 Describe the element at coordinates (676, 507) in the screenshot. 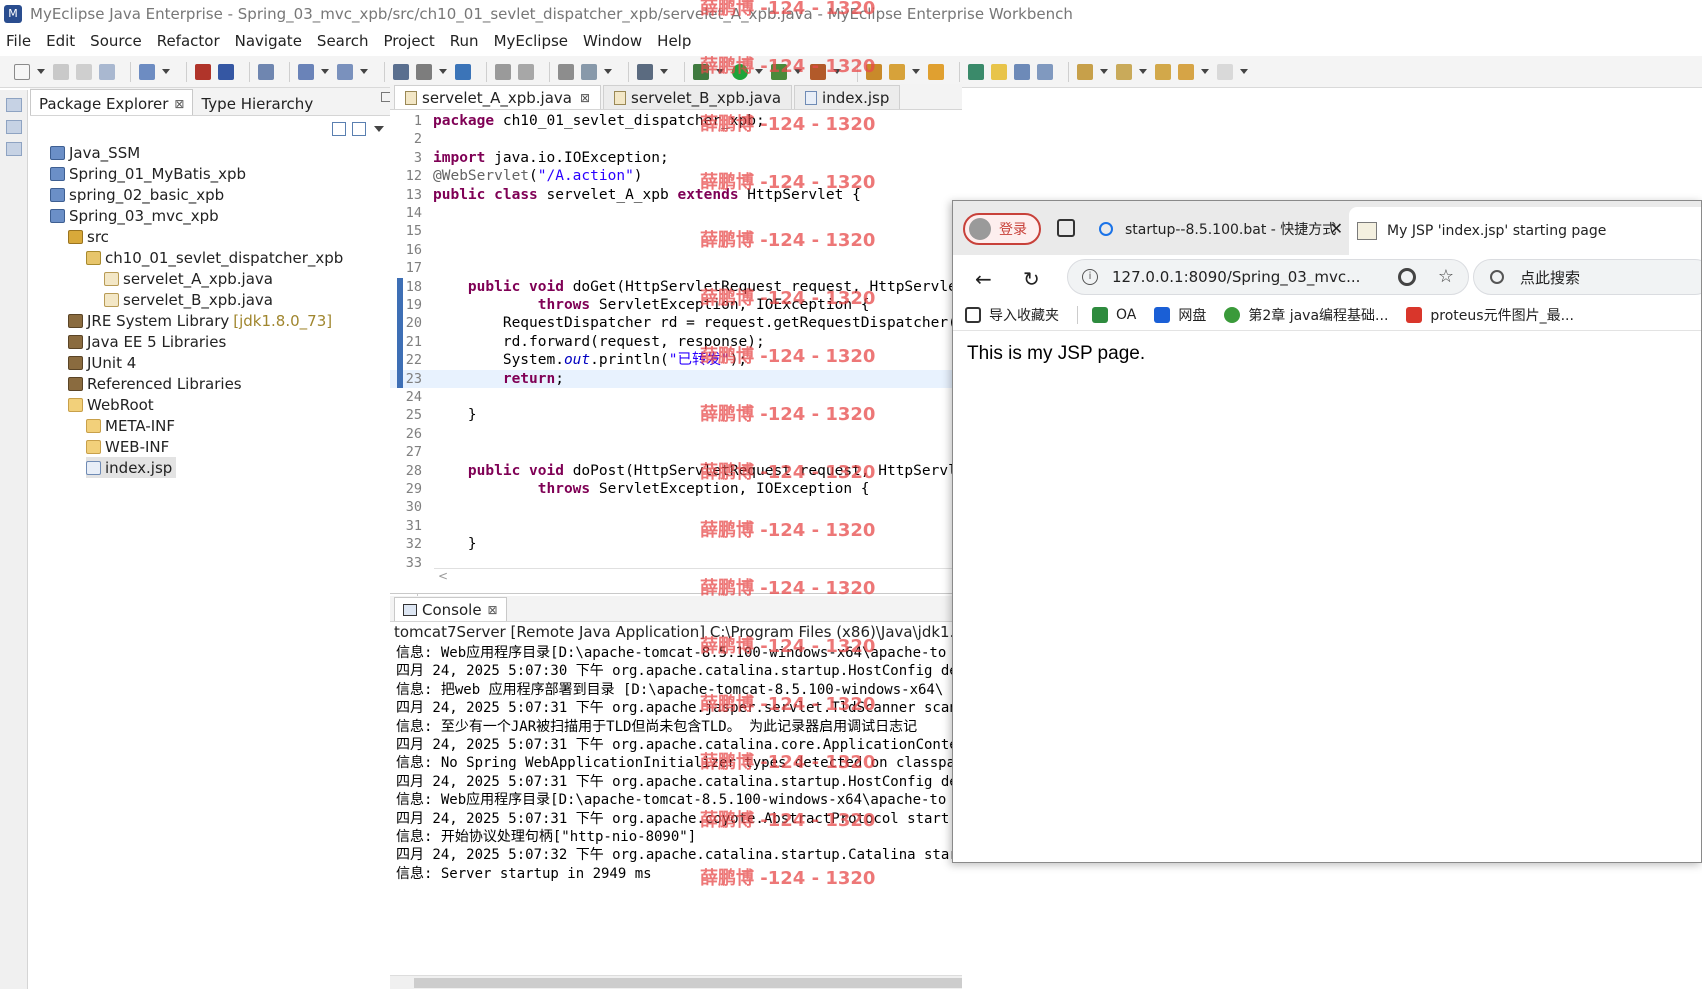

I see `code-line: 30` at that location.